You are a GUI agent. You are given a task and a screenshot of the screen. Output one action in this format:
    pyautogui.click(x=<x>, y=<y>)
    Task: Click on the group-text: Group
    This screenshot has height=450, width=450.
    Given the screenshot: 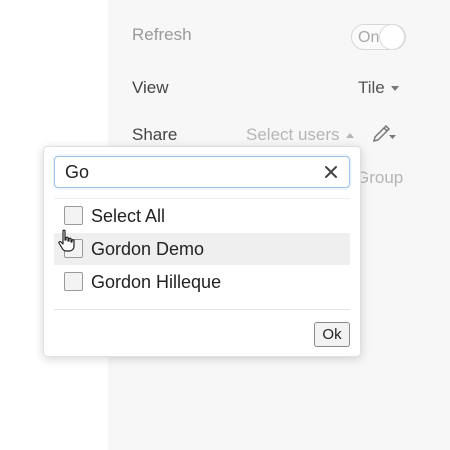 What is the action you would take?
    pyautogui.click(x=380, y=177)
    